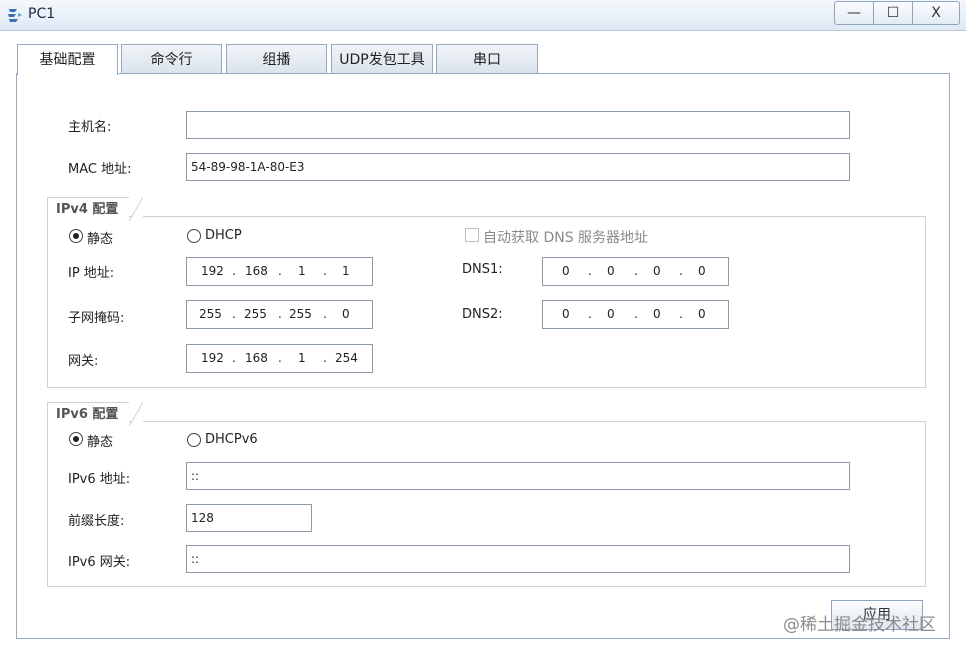 The width and height of the screenshot is (966, 652). I want to click on hostname-label: 主机名:, so click(90, 127).